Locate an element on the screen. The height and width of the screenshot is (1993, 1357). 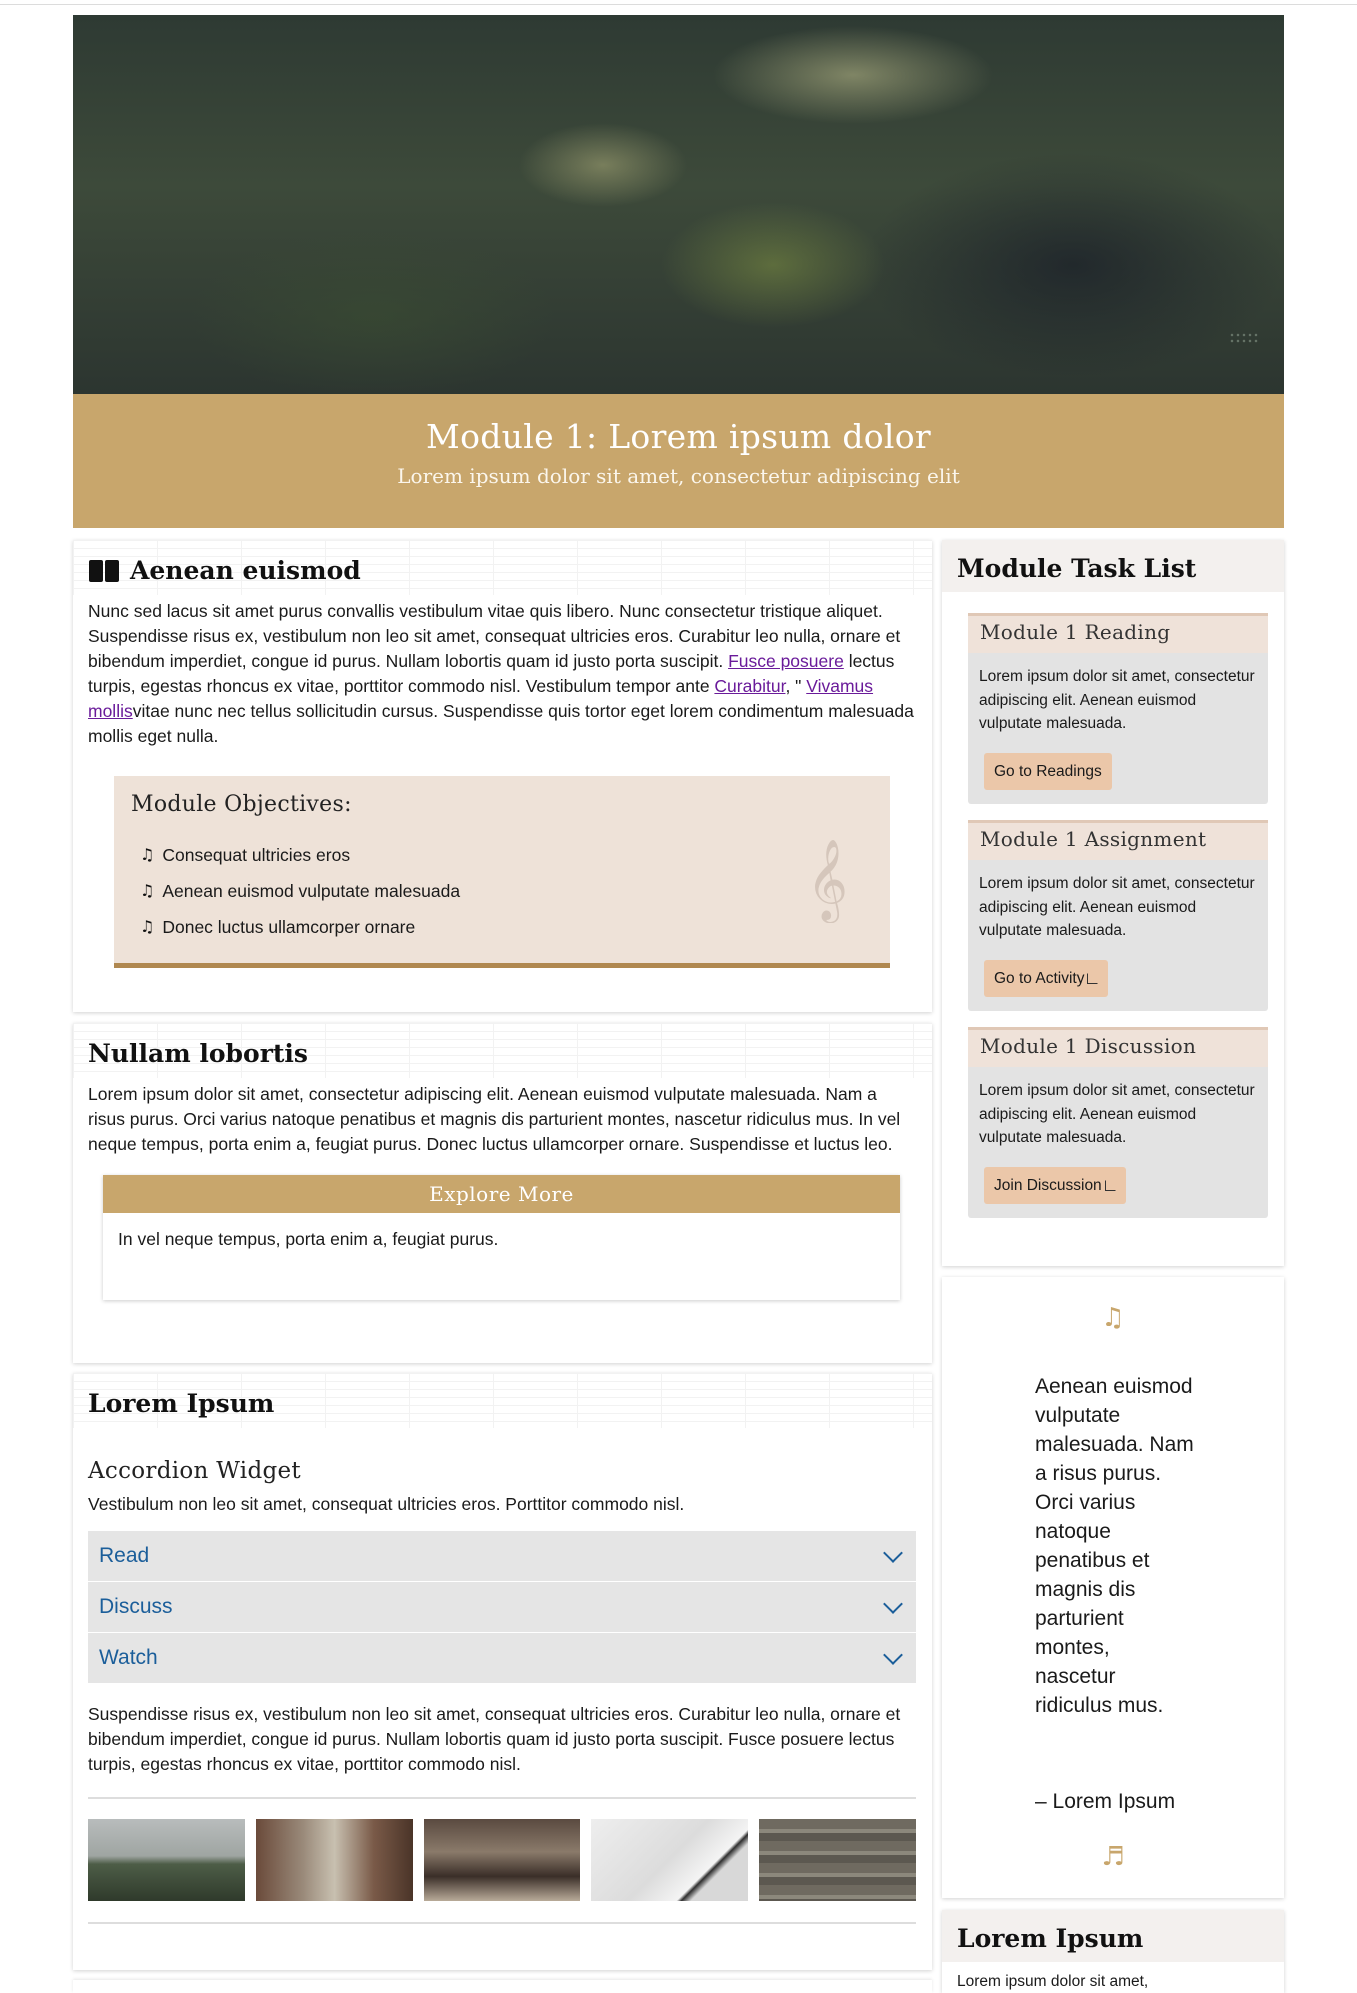
objective-item: ♫ Consequat ultricies eros is located at coordinates (502, 855).